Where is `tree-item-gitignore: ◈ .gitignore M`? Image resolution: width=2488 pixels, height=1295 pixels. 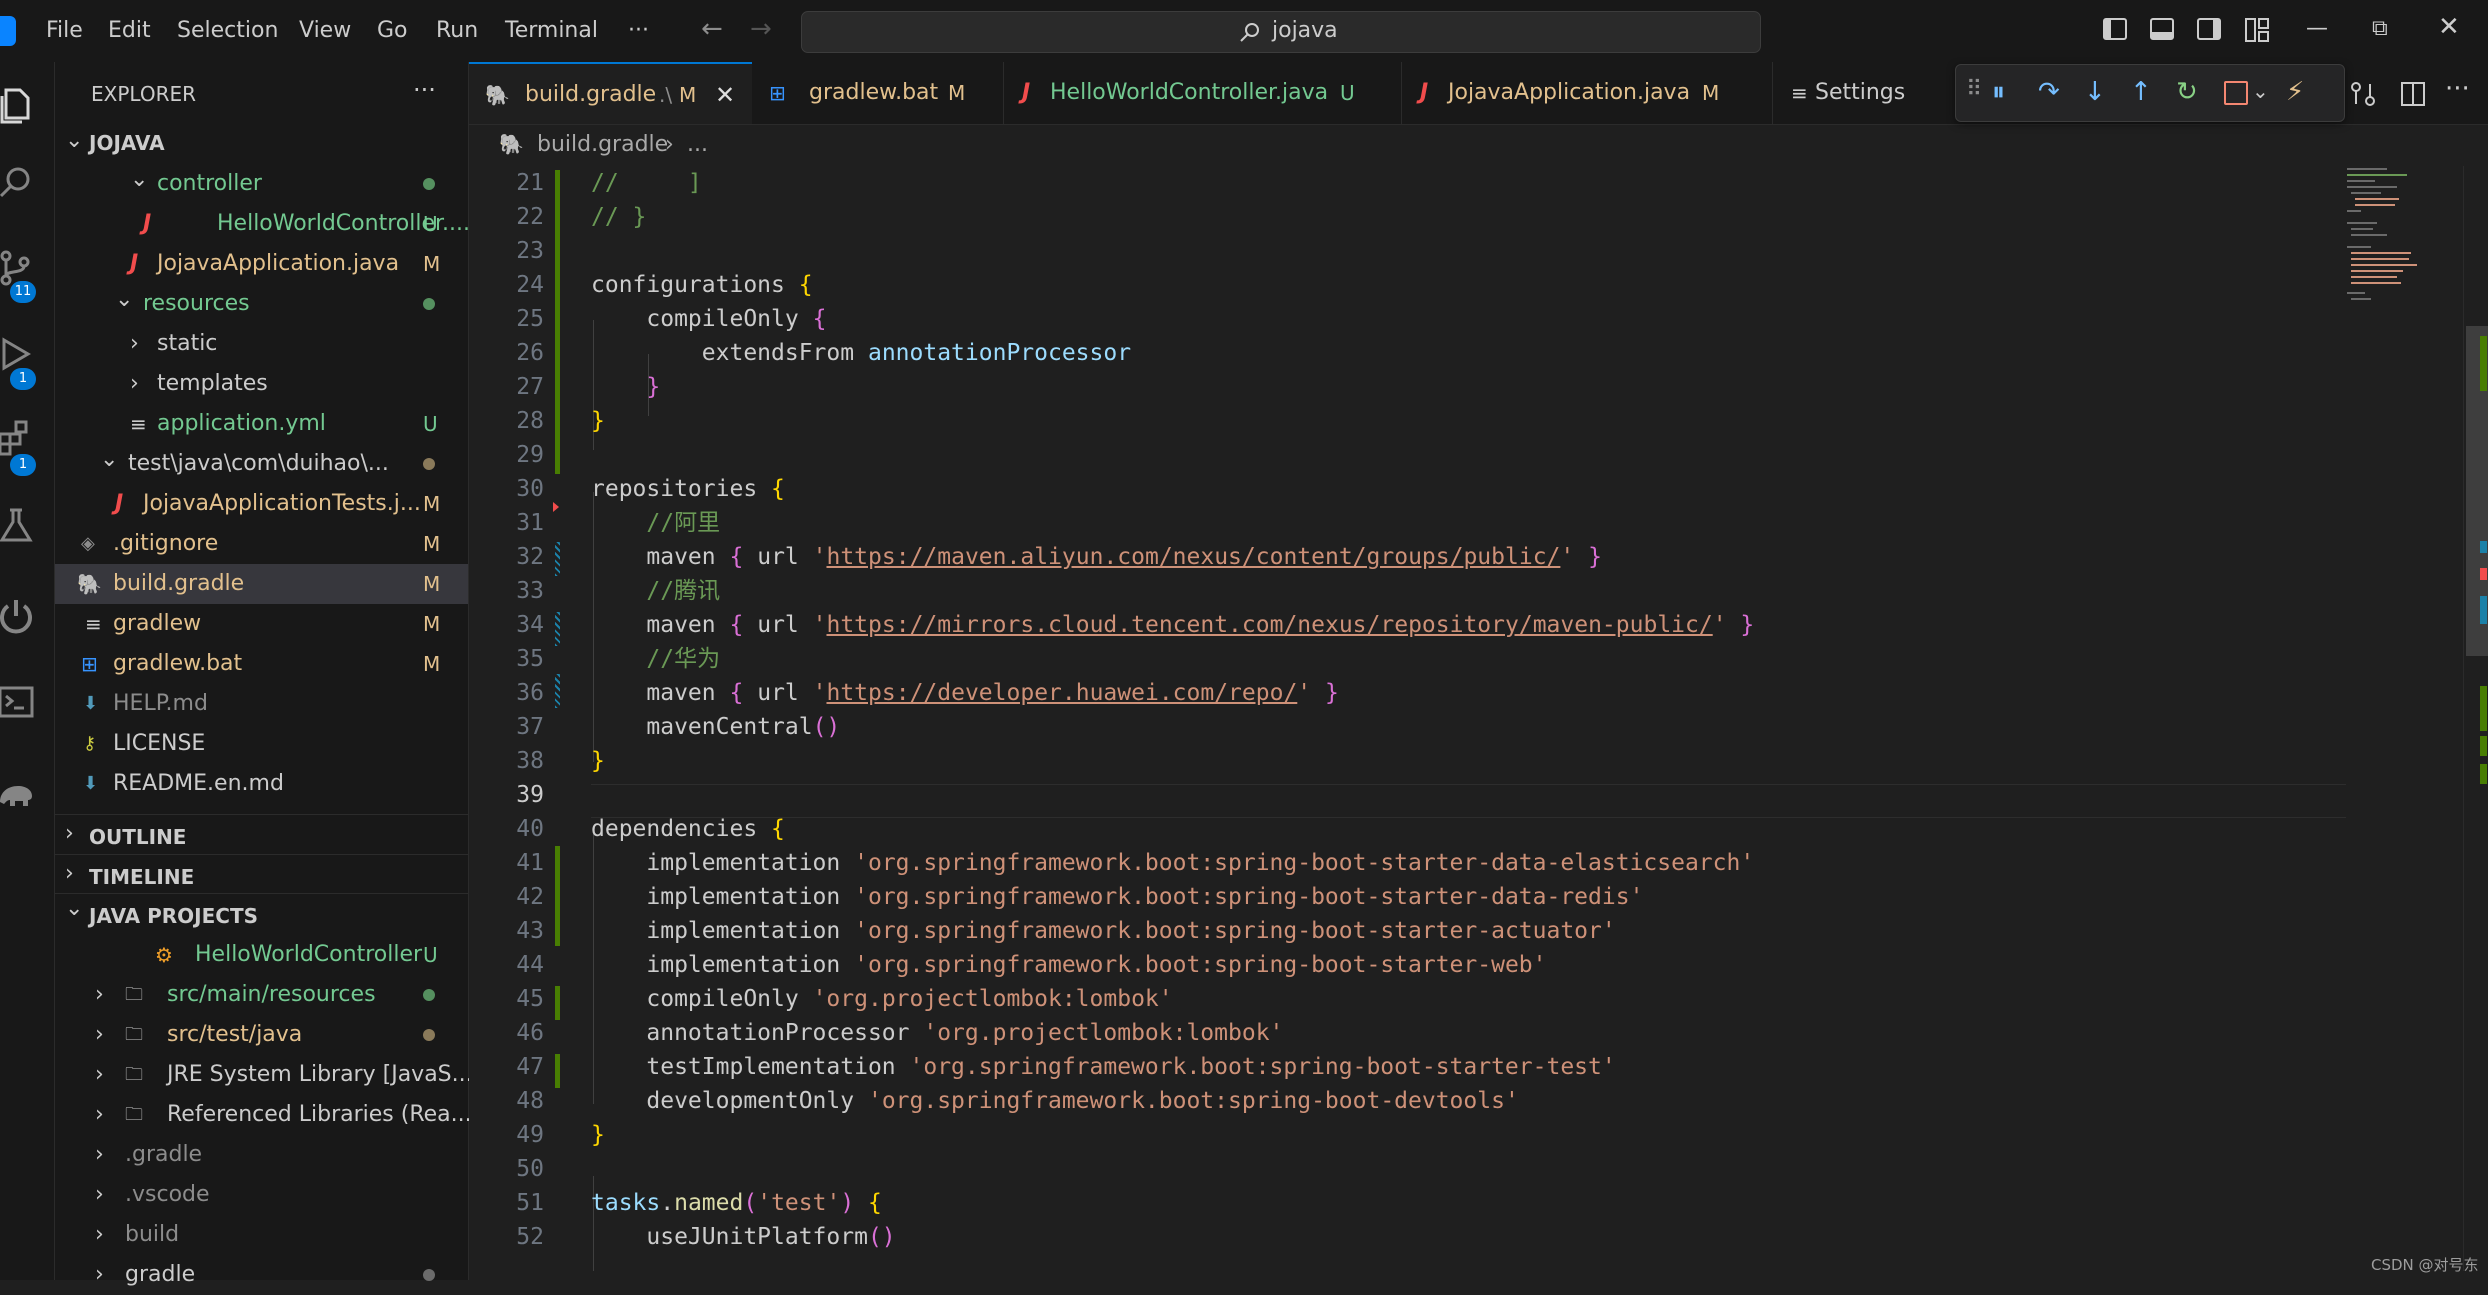
tree-item-gitignore: ◈ .gitignore M is located at coordinates (261, 544).